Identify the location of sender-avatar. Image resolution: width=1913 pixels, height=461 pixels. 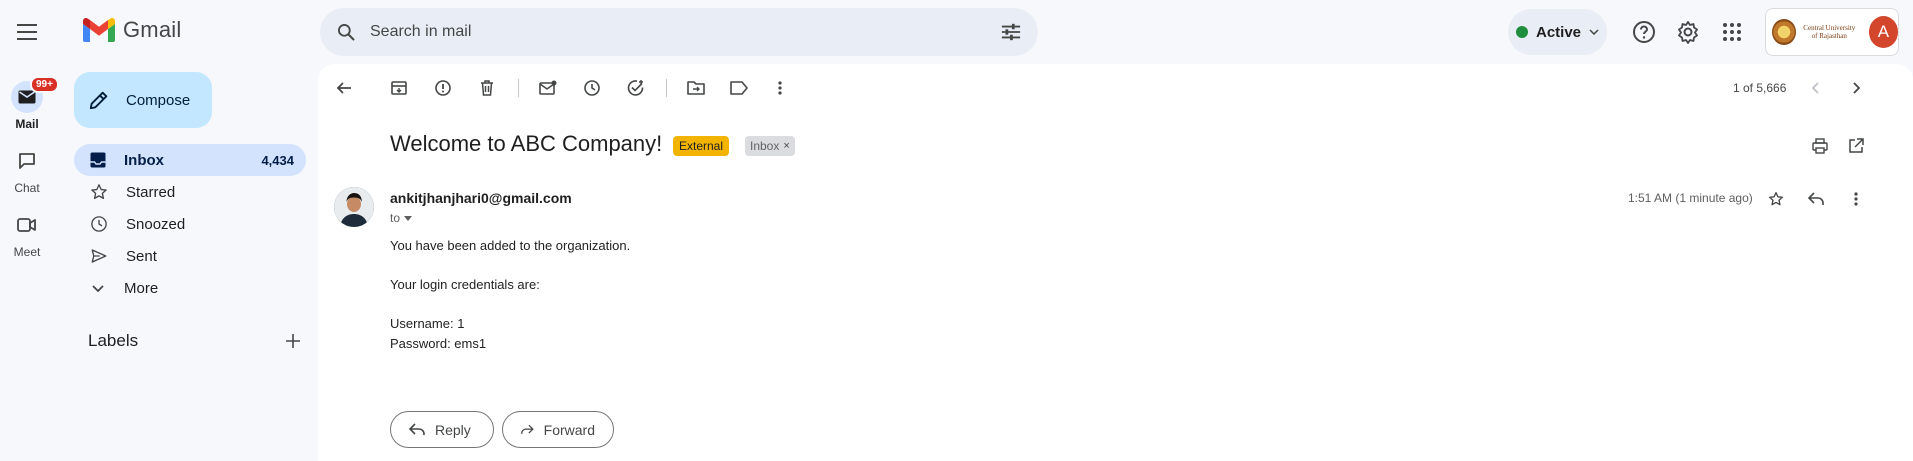
(354, 207).